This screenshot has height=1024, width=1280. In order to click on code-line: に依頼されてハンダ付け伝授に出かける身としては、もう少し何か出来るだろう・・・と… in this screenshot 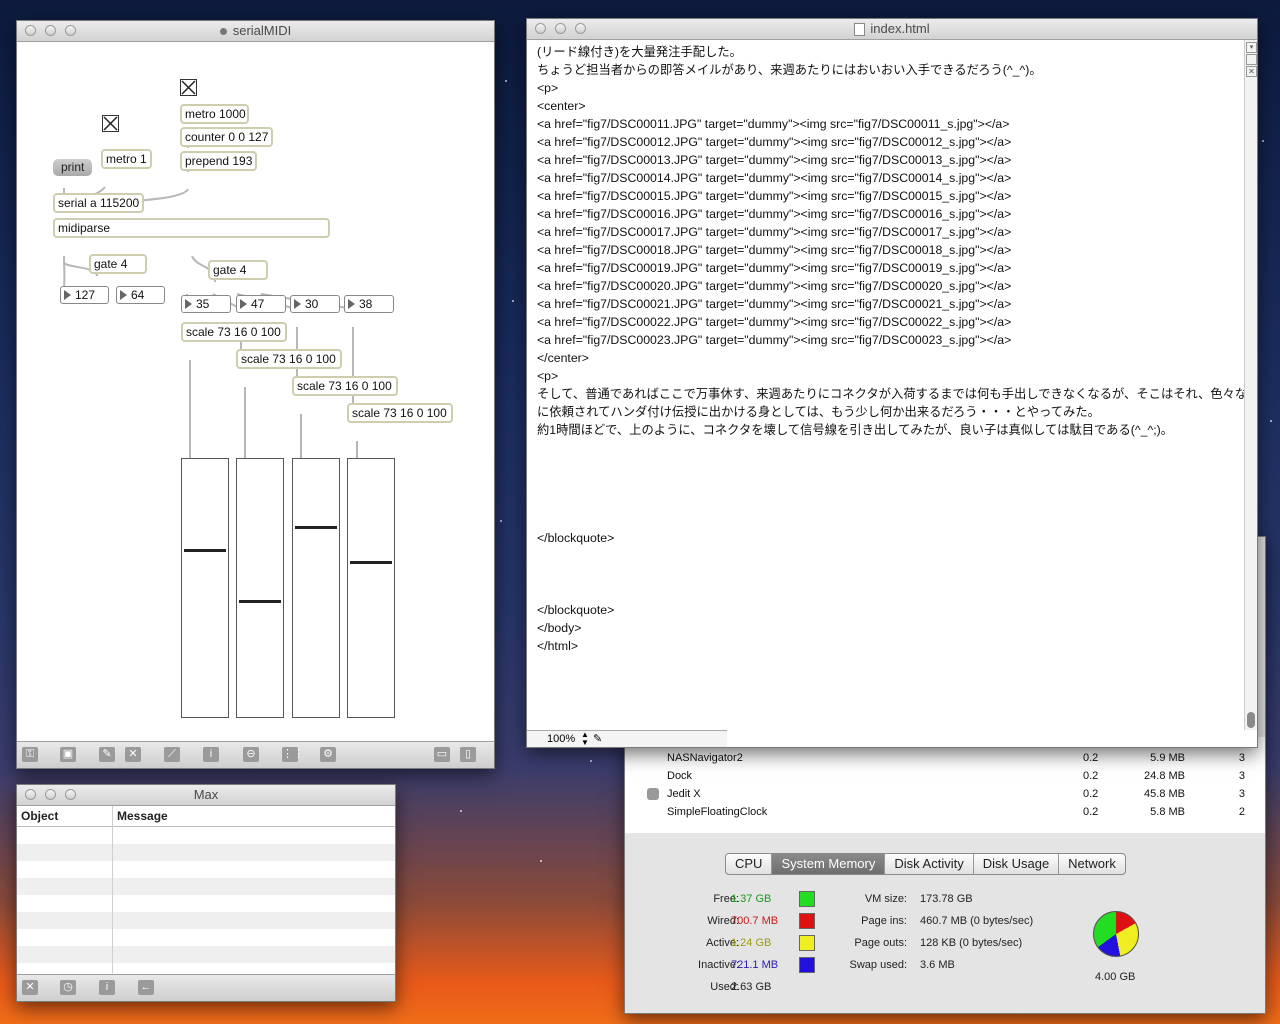, I will do `click(891, 412)`.